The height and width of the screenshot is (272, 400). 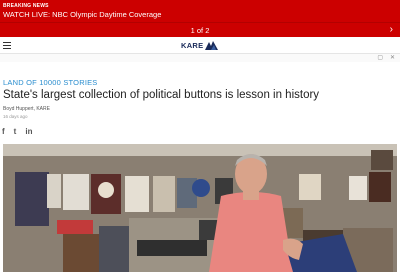 I want to click on twitter-icon: t, so click(x=15, y=131).